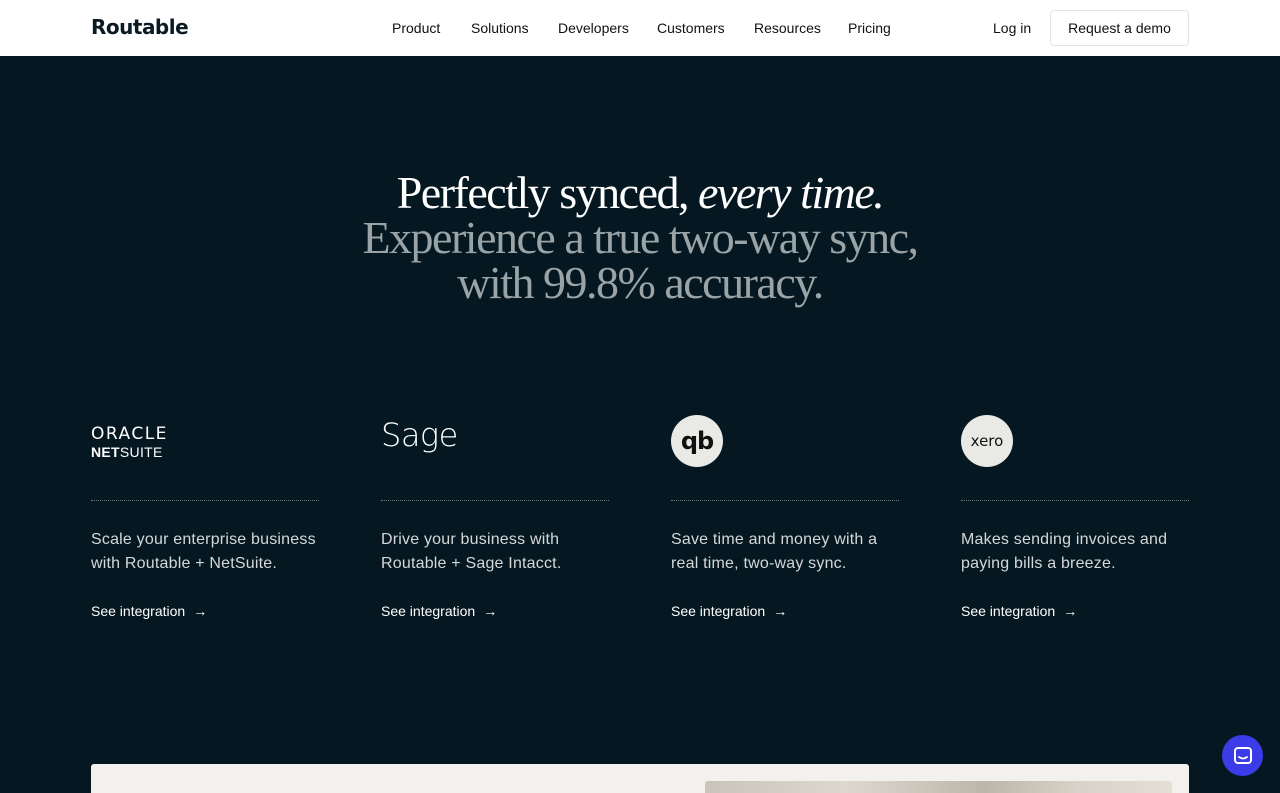 The width and height of the screenshot is (1280, 793). What do you see at coordinates (791, 192) in the screenshot?
I see `hero-line-1-italic: every time.` at bounding box center [791, 192].